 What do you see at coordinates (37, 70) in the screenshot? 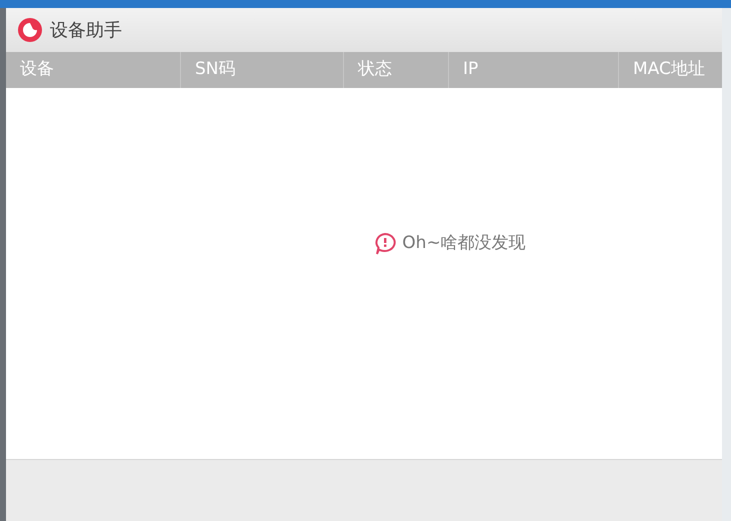
I see `column-header: 设备` at bounding box center [37, 70].